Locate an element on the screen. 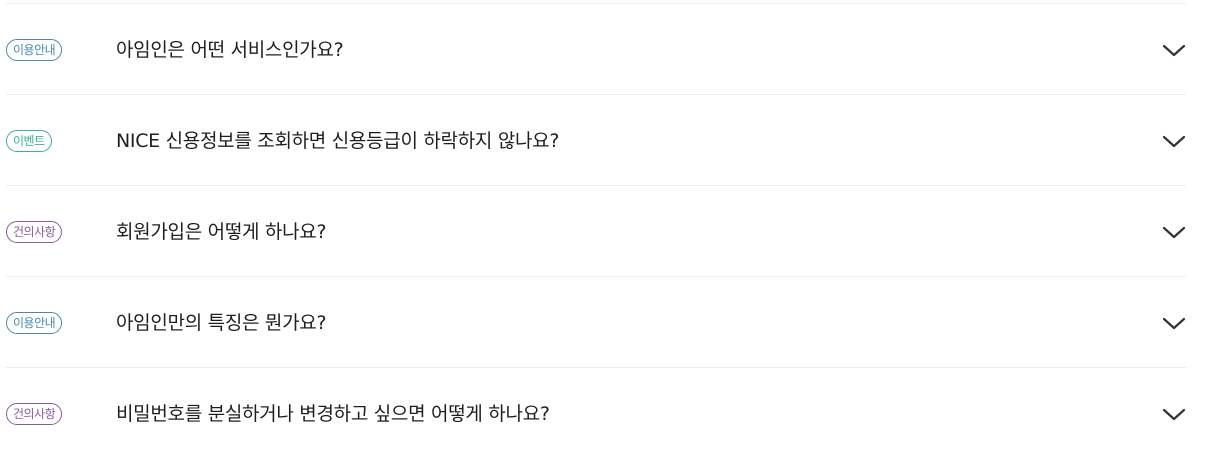 The height and width of the screenshot is (457, 1208). faq-question: 아임인만의 특징은 뭔가요? is located at coordinates (221, 323).